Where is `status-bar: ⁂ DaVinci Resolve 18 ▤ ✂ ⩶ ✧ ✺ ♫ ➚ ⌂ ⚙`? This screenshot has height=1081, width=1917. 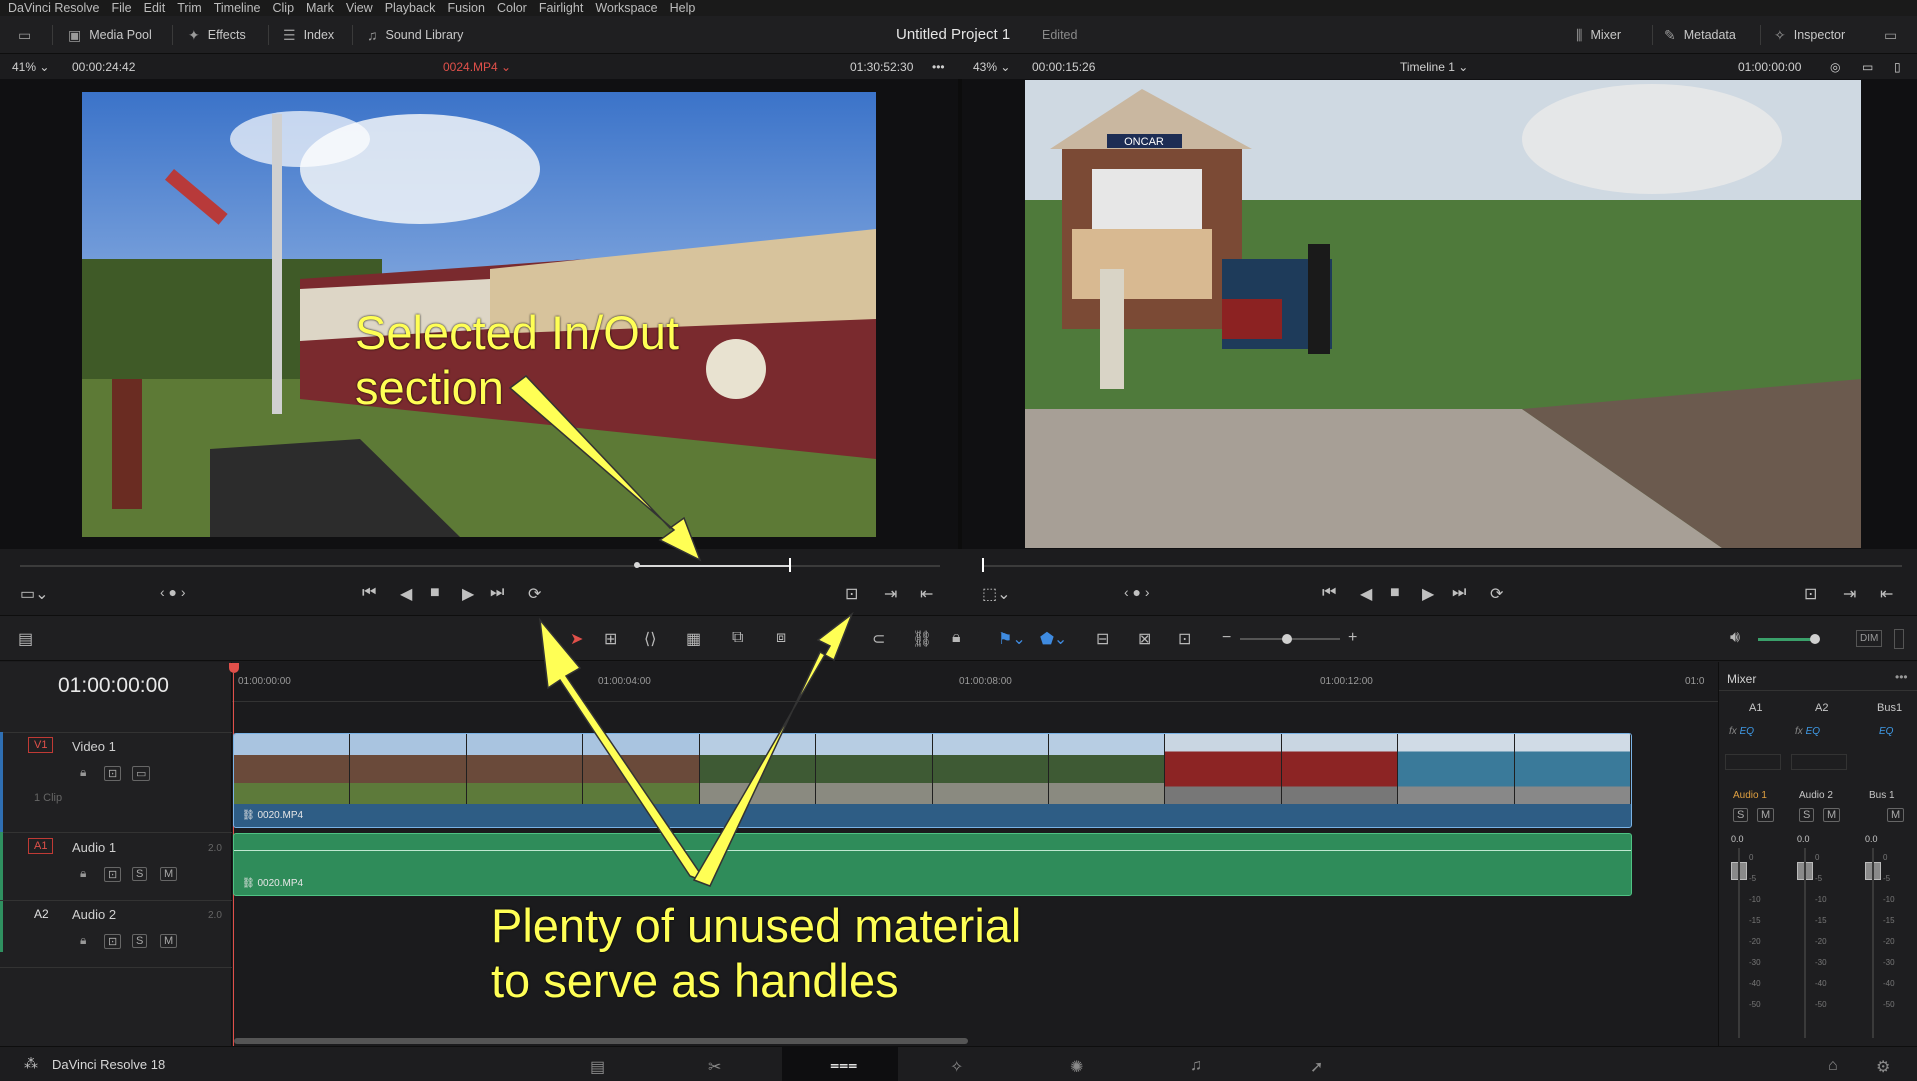
status-bar: ⁂ DaVinci Resolve 18 ▤ ✂ ⩶ ✧ ✺ ♫ ➚ ⌂ ⚙ is located at coordinates (958, 1063).